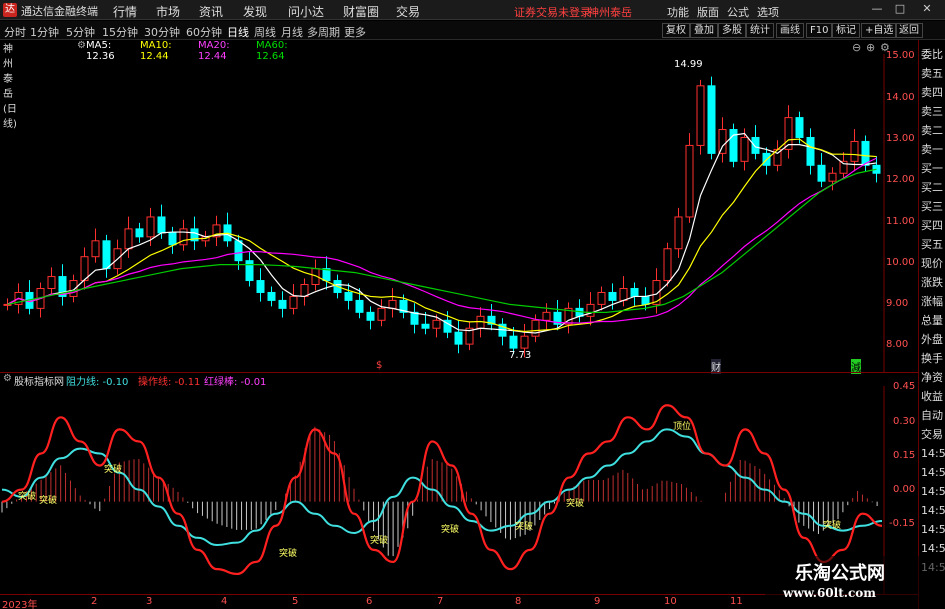  What do you see at coordinates (704, 30) in the screenshot?
I see `overlay-button: 叠加` at bounding box center [704, 30].